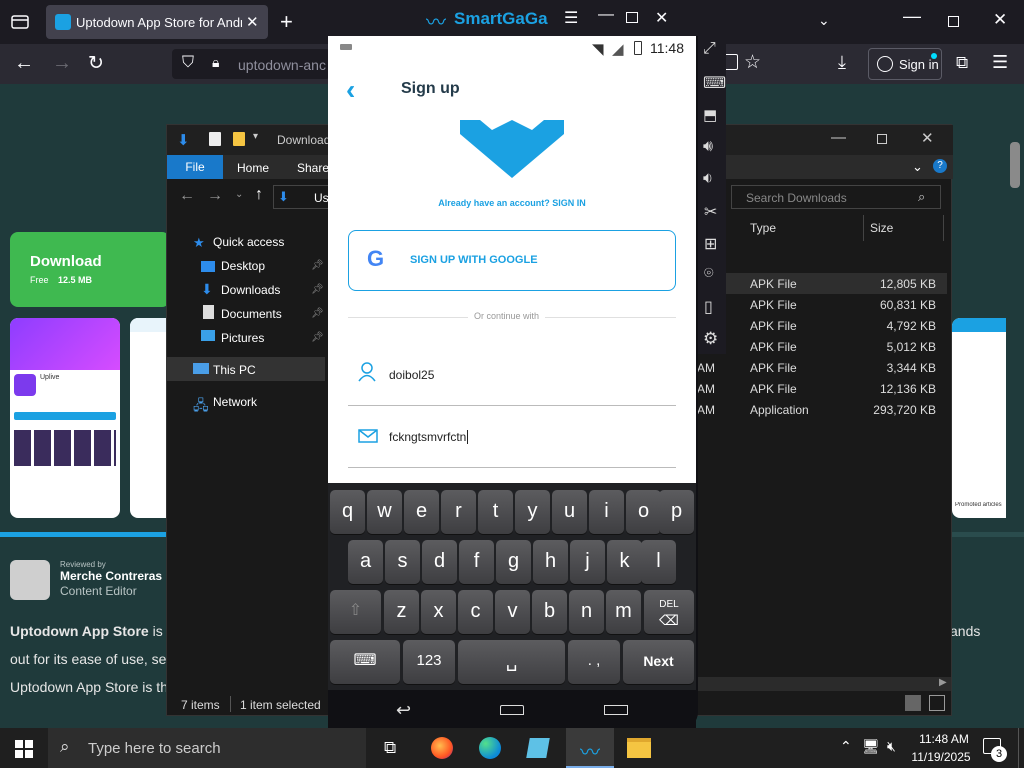 This screenshot has height=768, width=1024. What do you see at coordinates (710, 339) in the screenshot?
I see `settings-gear-icon: ⚙` at bounding box center [710, 339].